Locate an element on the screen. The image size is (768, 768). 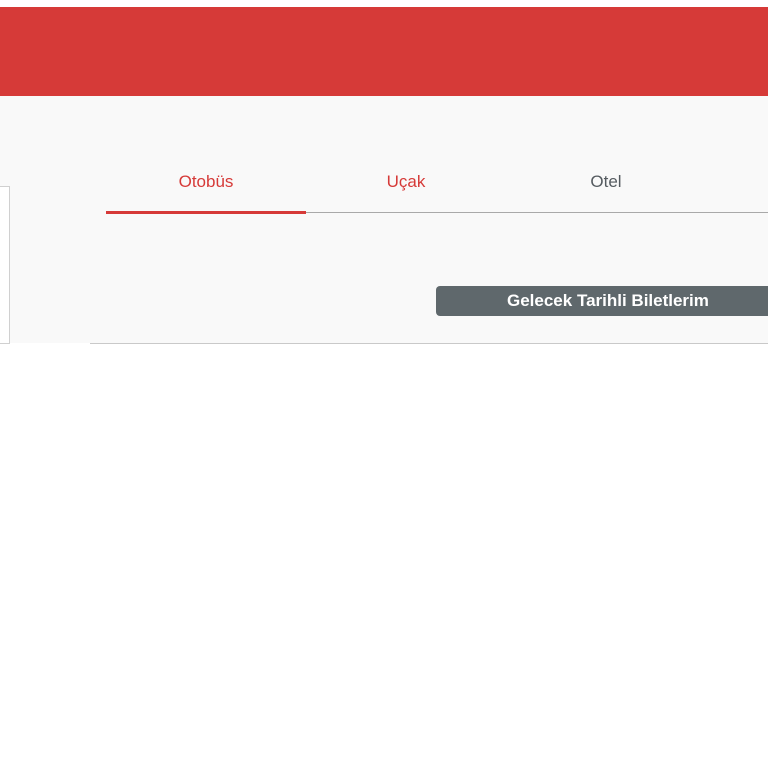
tab-plane: Uçak is located at coordinates (406, 182).